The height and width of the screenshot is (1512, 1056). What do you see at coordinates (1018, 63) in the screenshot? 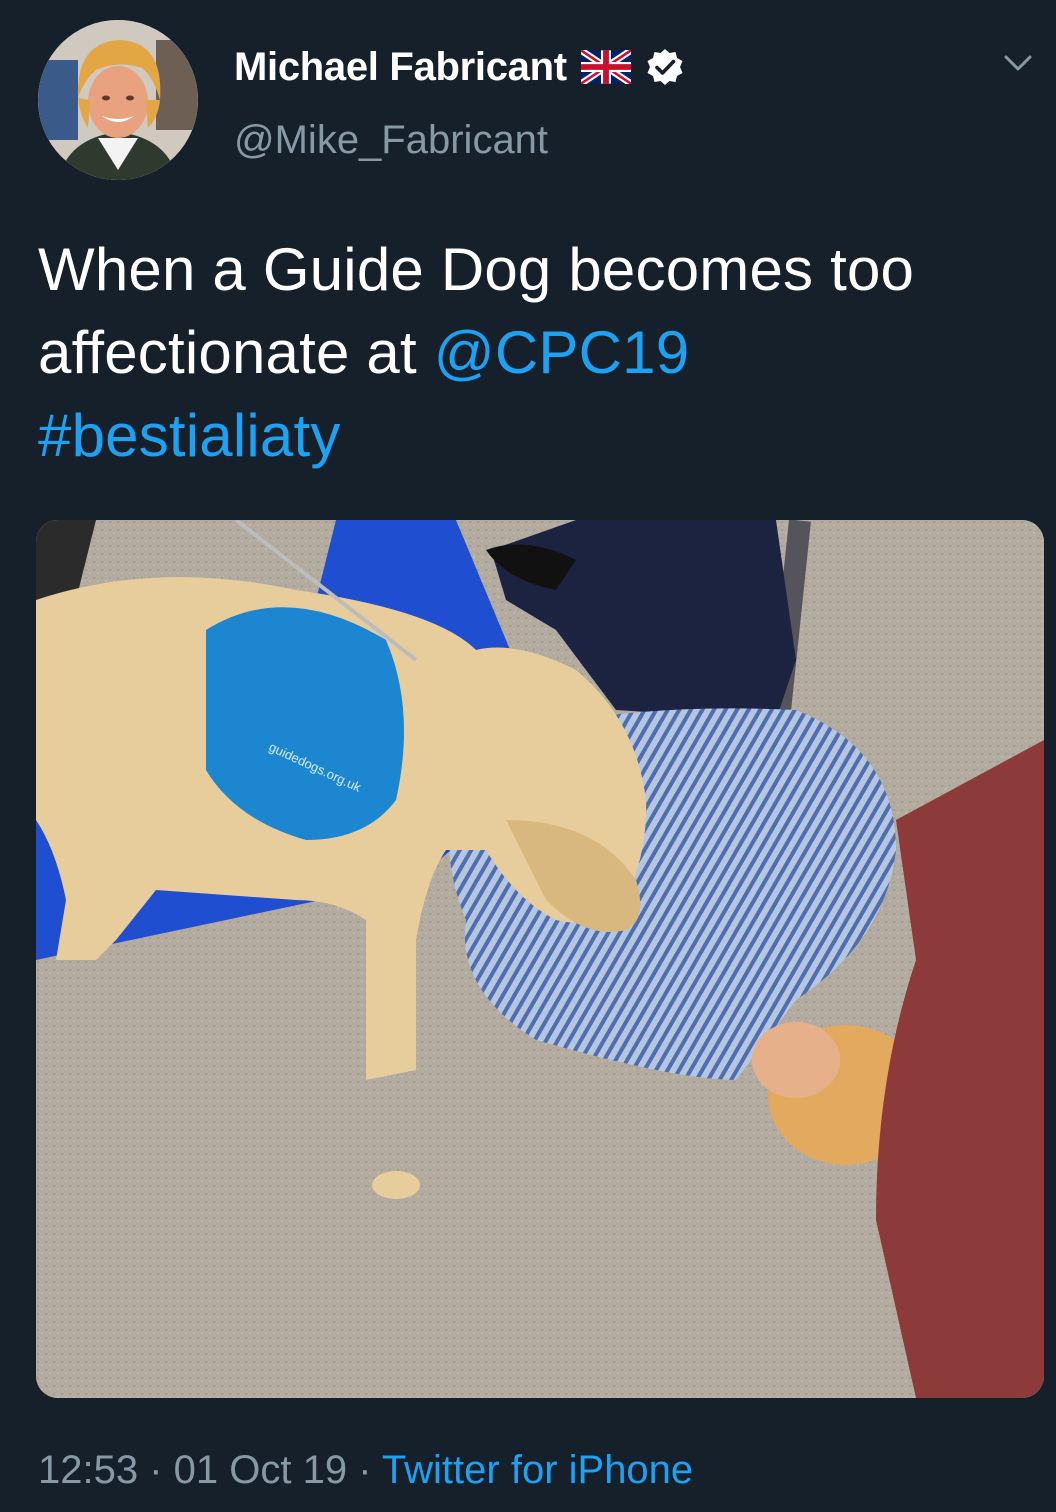
I see `chevron-down-icon` at bounding box center [1018, 63].